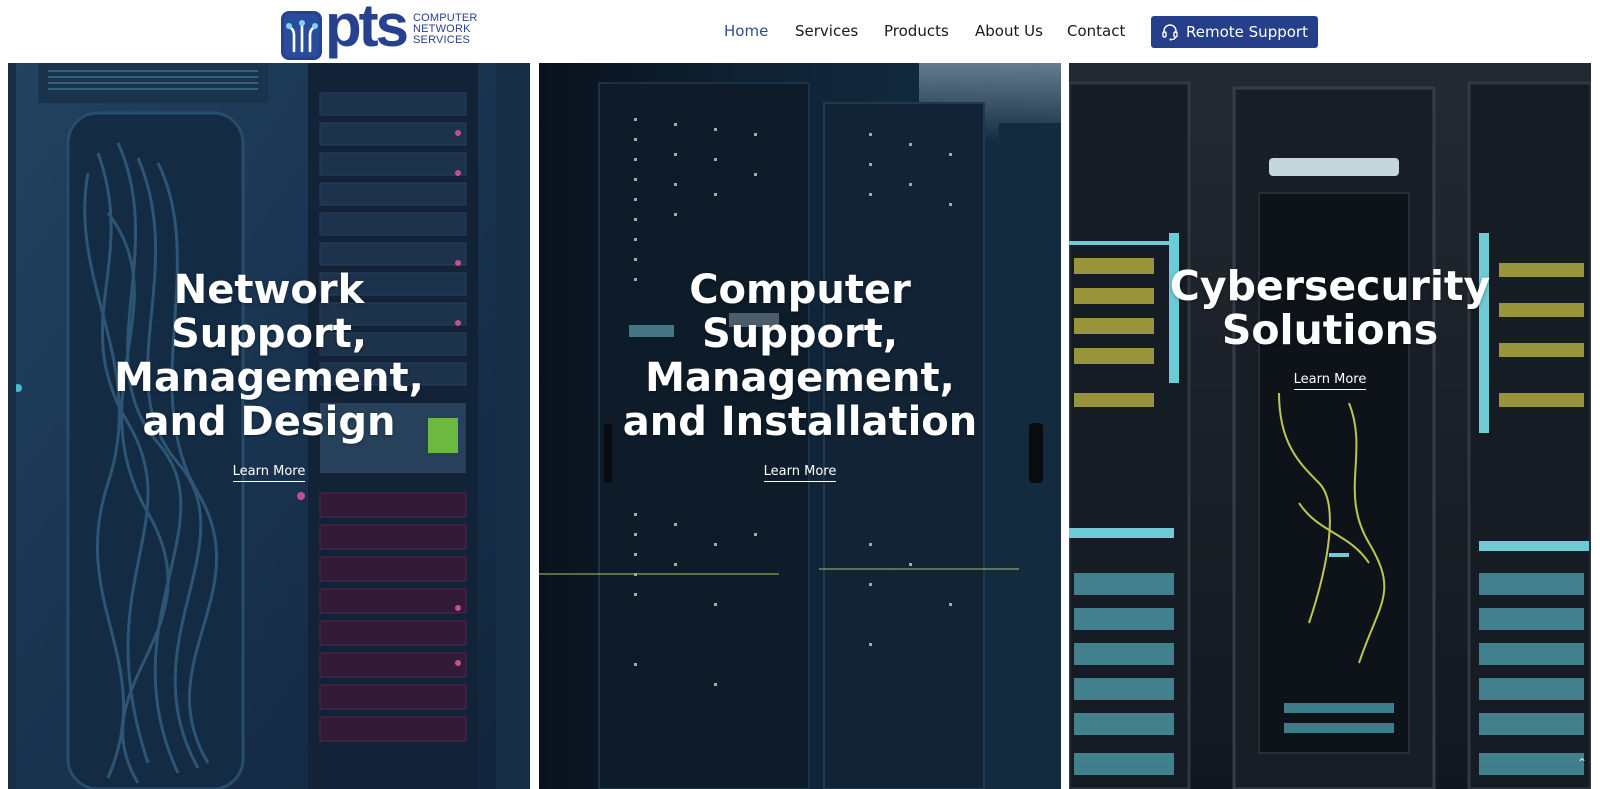 Image resolution: width=1600 pixels, height=789 pixels. I want to click on nav-products: Products, so click(916, 31).